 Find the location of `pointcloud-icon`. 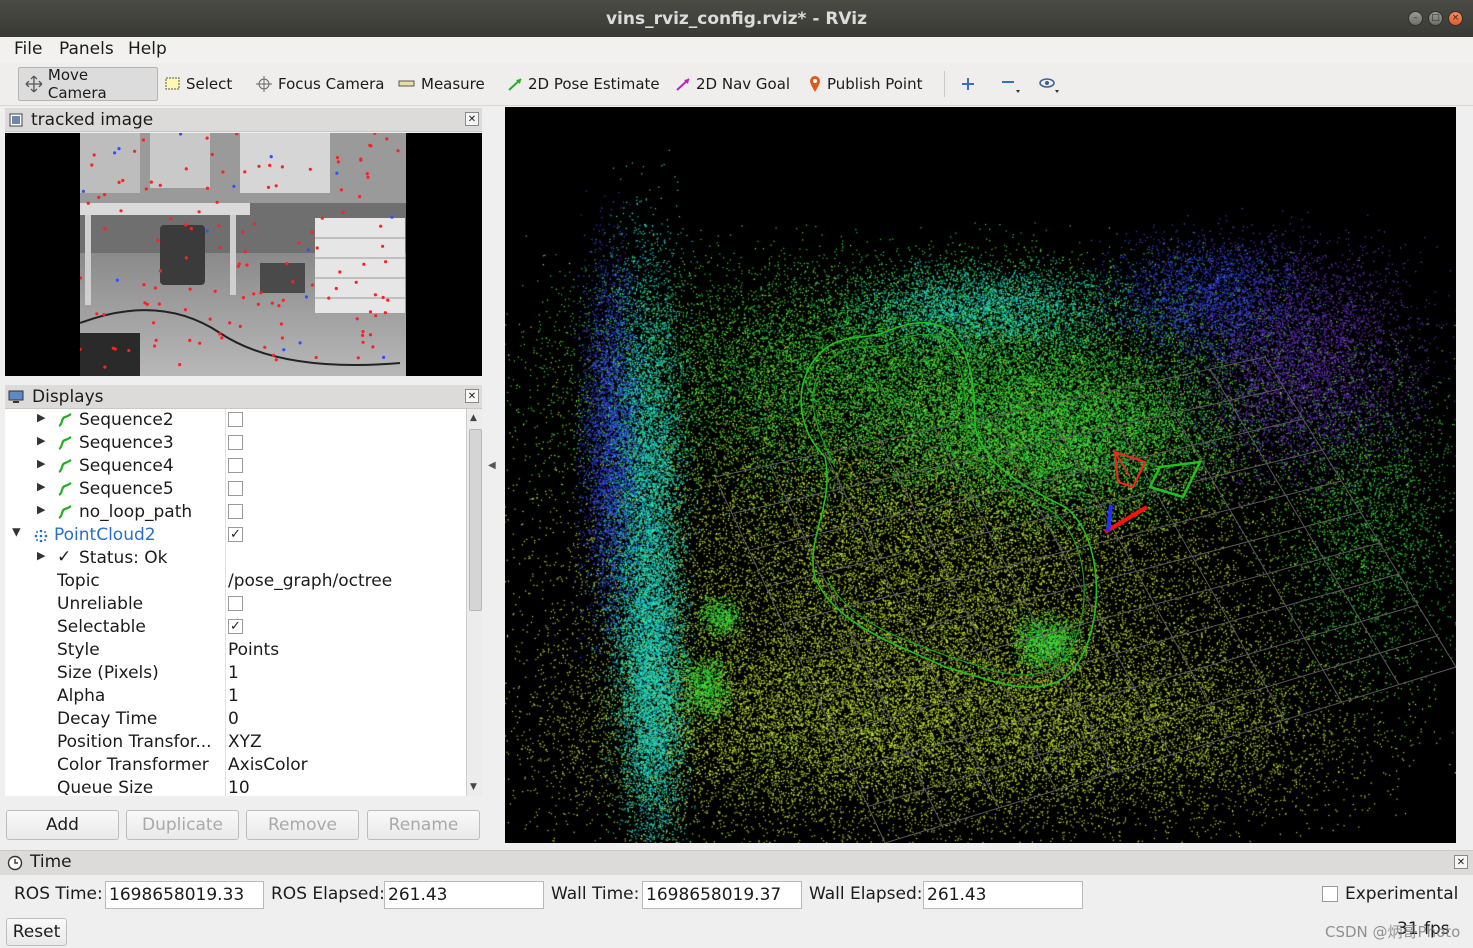

pointcloud-icon is located at coordinates (41, 536).